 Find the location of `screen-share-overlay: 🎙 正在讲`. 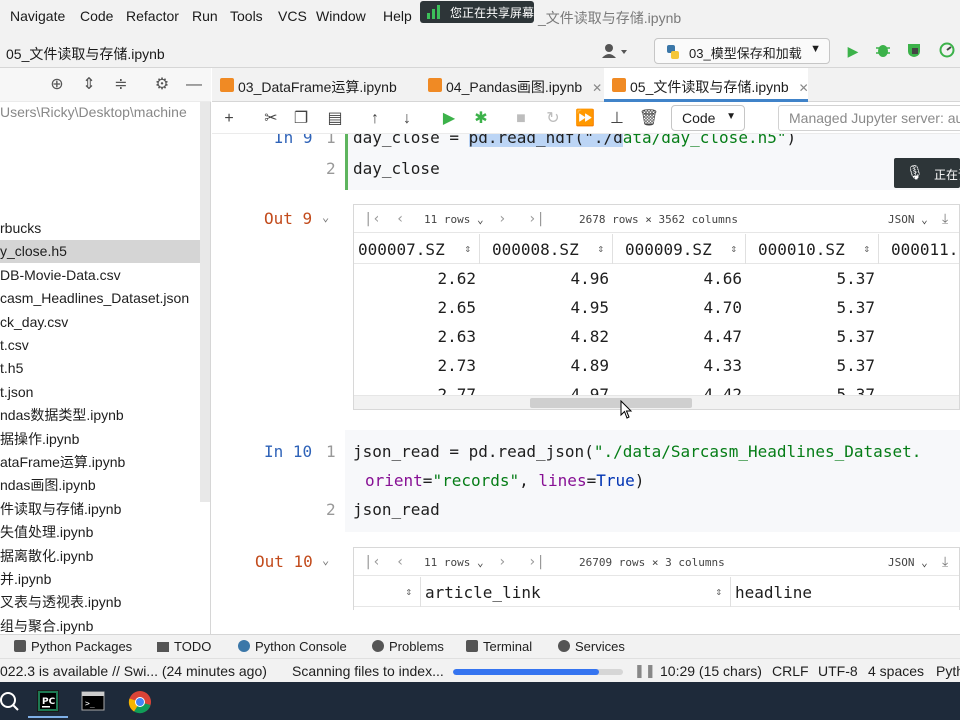

screen-share-overlay: 🎙 正在讲 is located at coordinates (927, 173).